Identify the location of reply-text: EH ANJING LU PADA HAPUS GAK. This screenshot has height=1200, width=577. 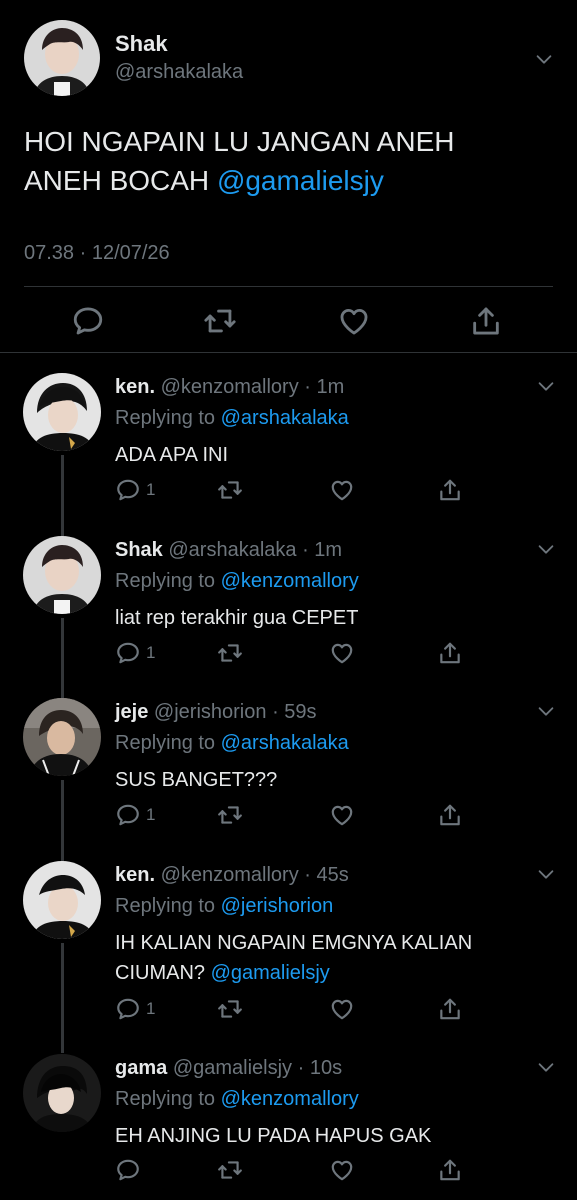
(325, 1136).